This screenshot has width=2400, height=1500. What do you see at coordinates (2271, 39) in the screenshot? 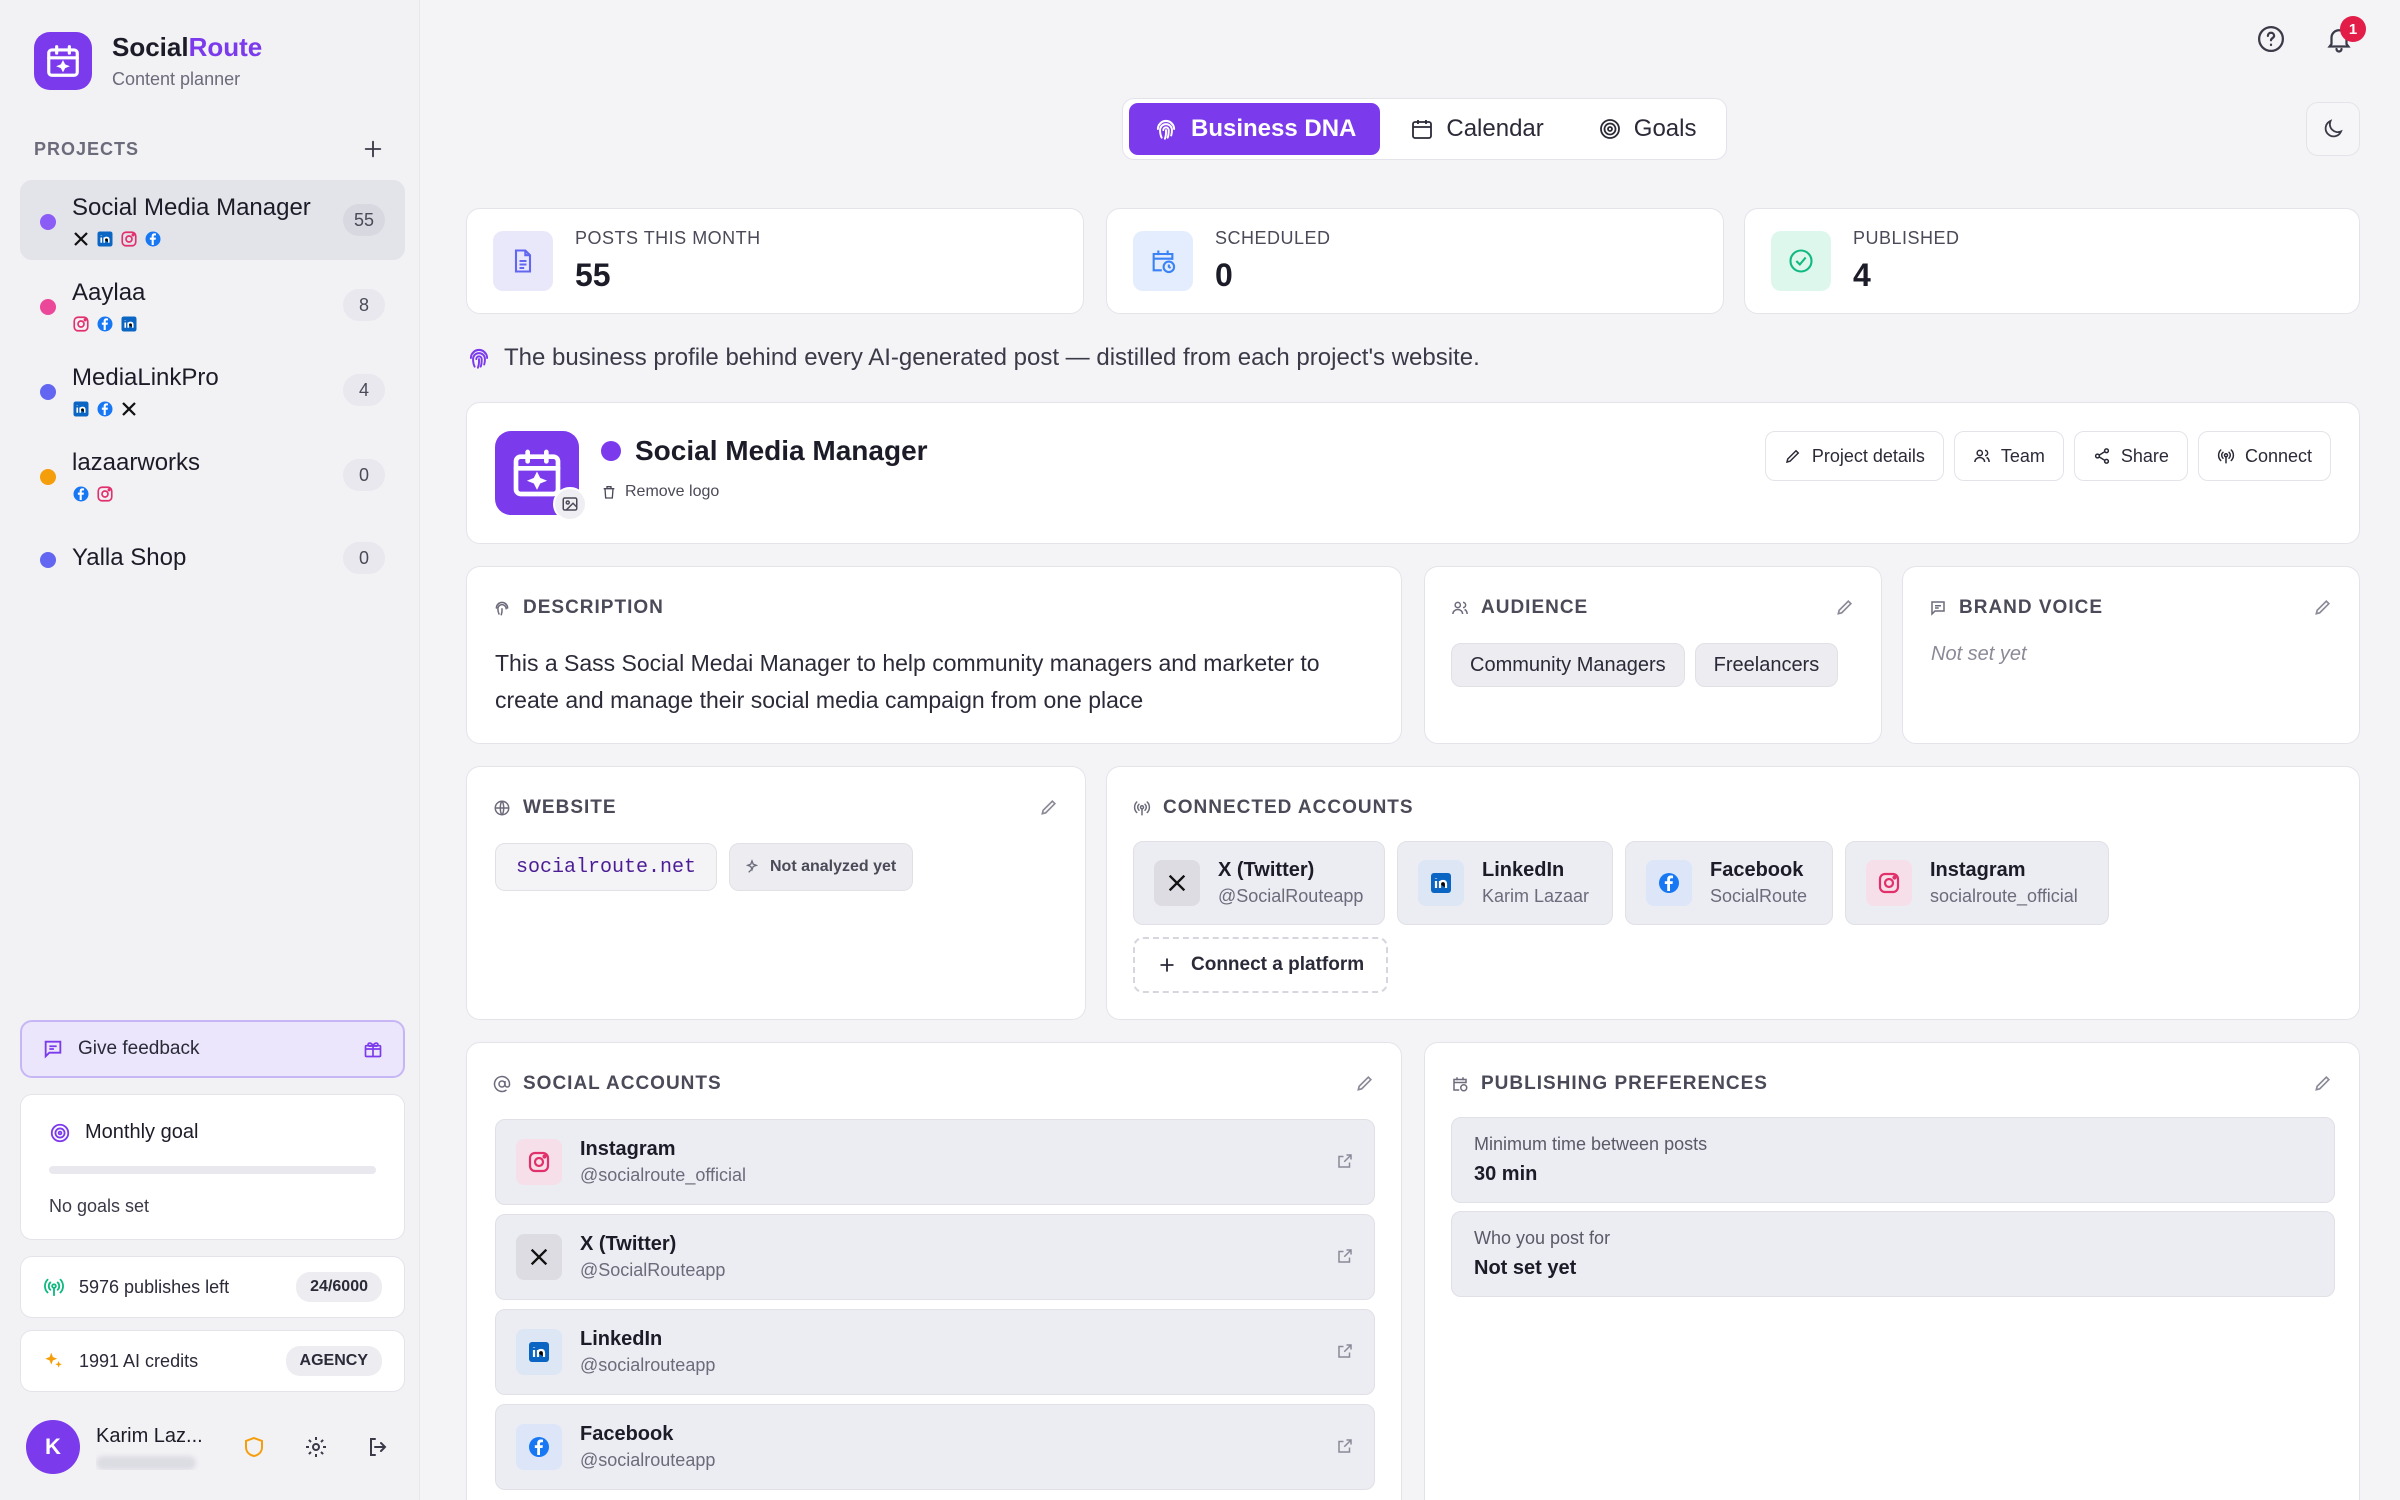
I see `help-icon` at bounding box center [2271, 39].